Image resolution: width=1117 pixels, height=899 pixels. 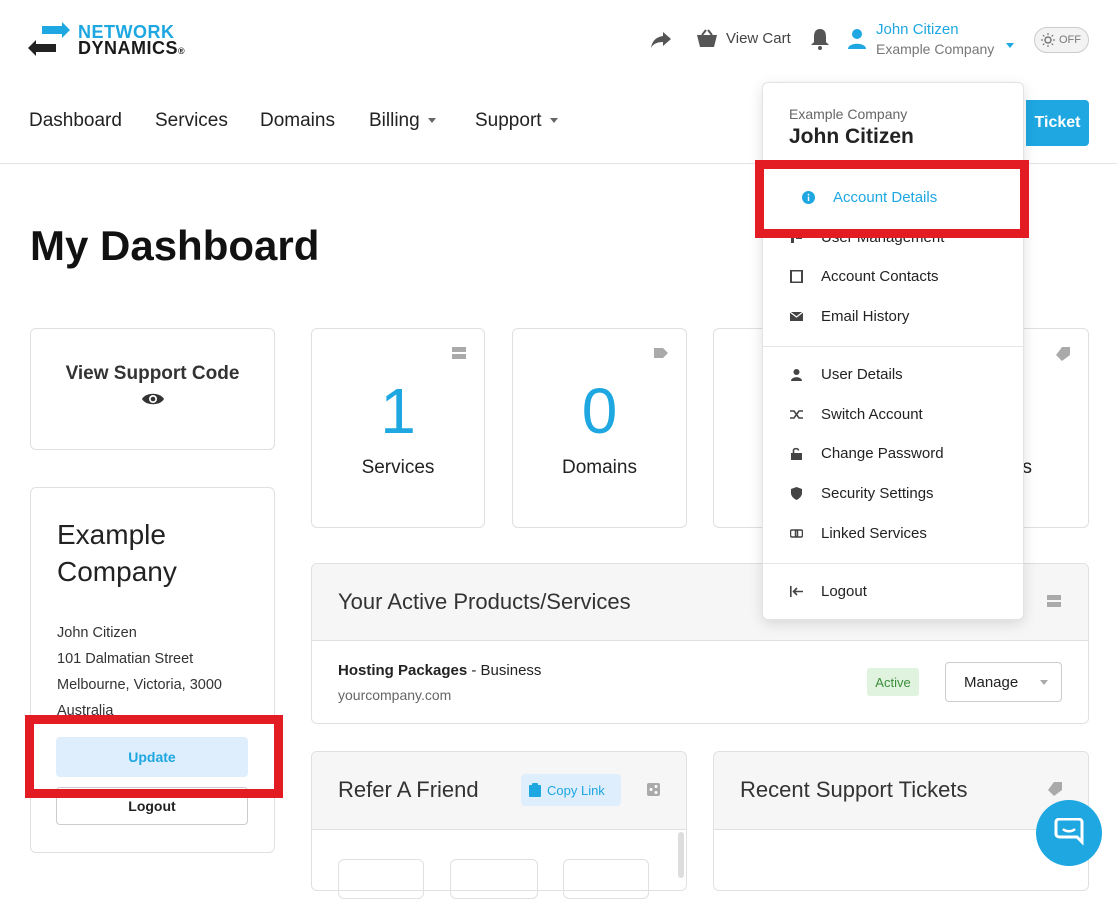 I want to click on stat-domains-count: 0, so click(x=599, y=411).